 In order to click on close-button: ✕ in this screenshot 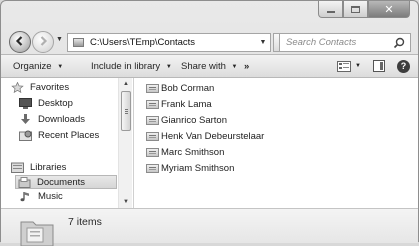, I will do `click(389, 9)`.